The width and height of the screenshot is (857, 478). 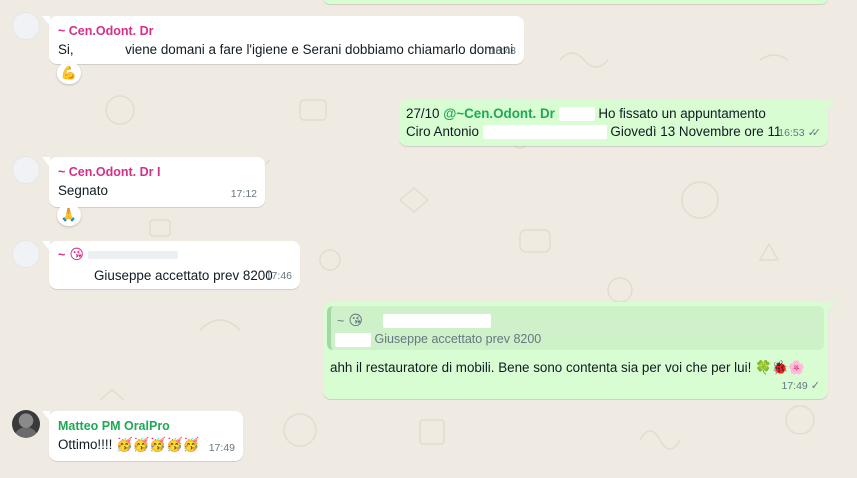 I want to click on message-text: Ottimo!!!!, so click(x=85, y=444).